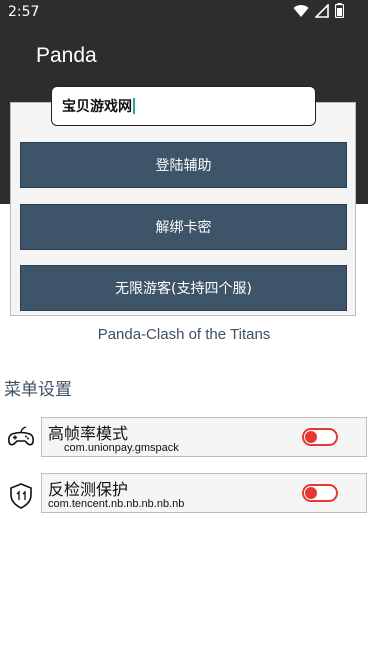  Describe the element at coordinates (97, 107) in the screenshot. I see `input-value: 宝贝游戏网` at that location.